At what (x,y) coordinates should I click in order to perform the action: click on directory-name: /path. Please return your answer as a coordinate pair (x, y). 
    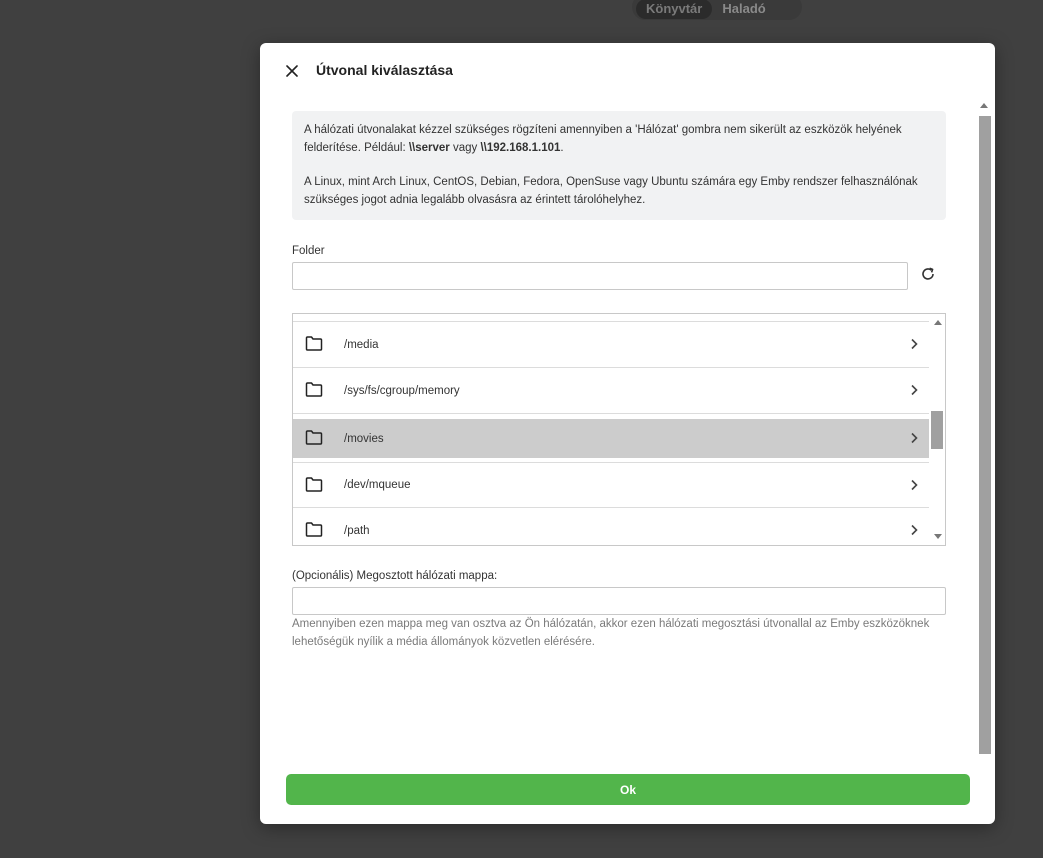
    Looking at the image, I should click on (357, 530).